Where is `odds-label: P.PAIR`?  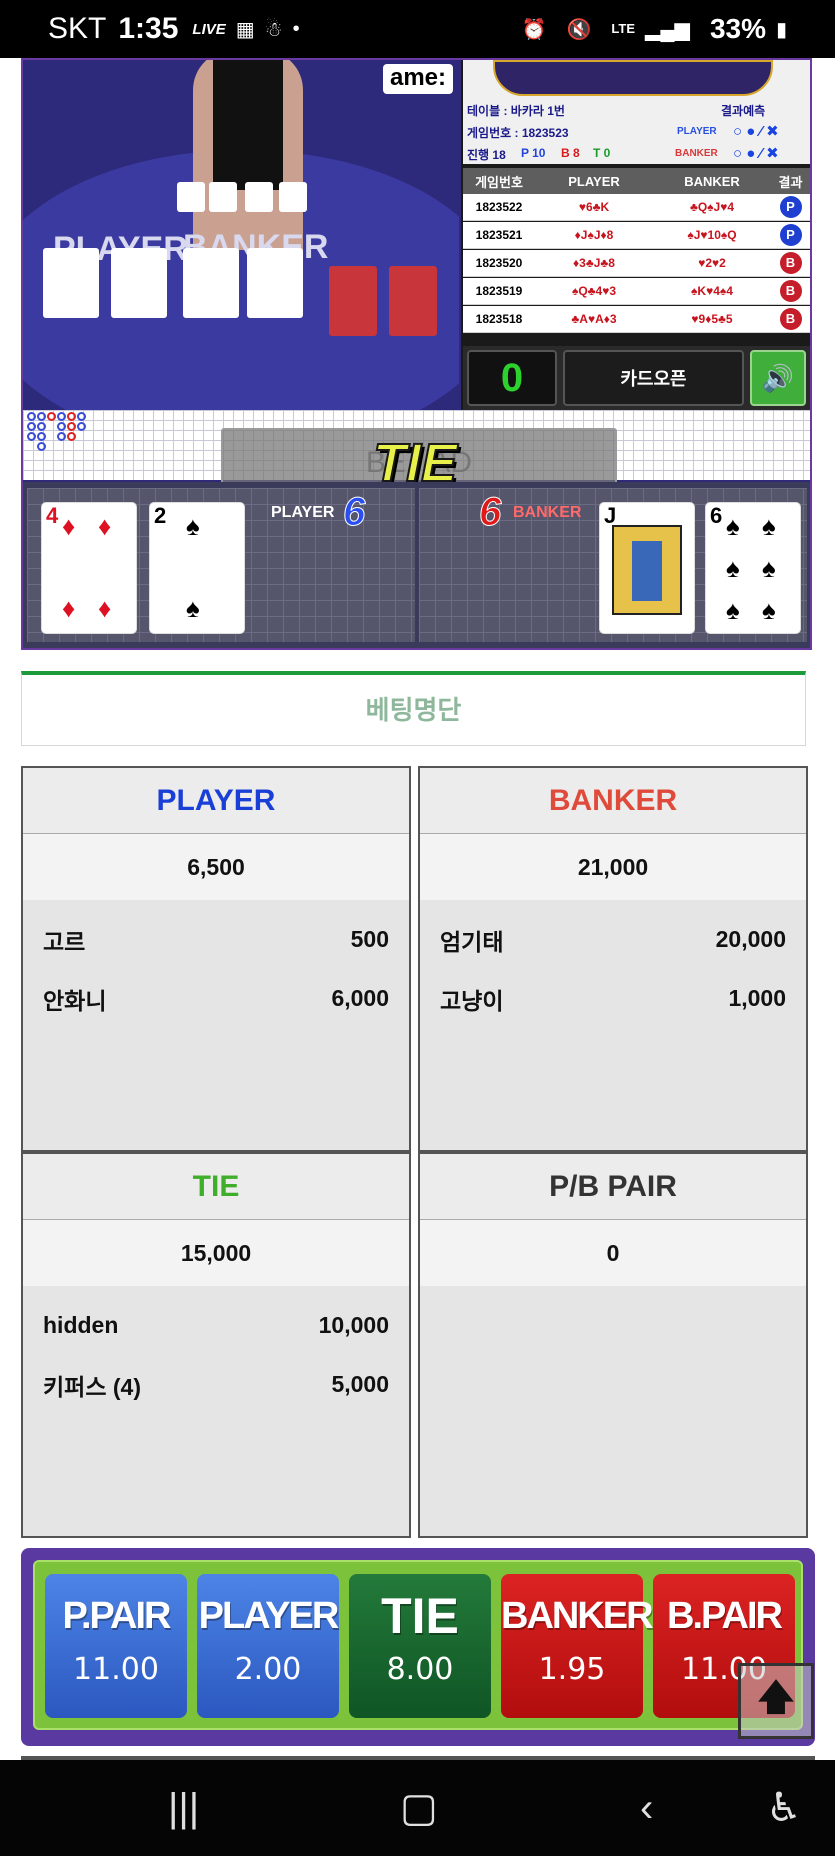 odds-label: P.PAIR is located at coordinates (117, 1616).